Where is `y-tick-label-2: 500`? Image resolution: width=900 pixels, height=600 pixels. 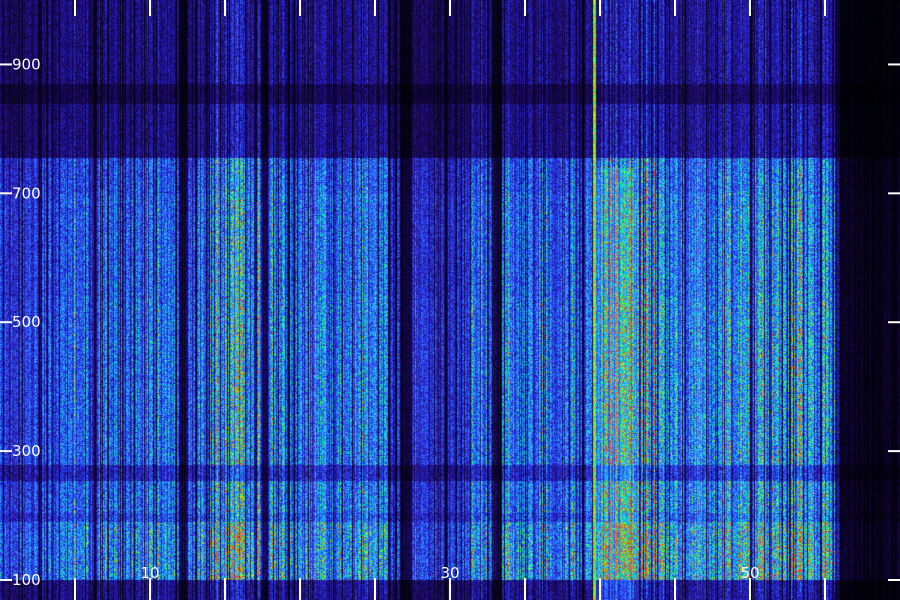
y-tick-label-2: 500 is located at coordinates (26, 322).